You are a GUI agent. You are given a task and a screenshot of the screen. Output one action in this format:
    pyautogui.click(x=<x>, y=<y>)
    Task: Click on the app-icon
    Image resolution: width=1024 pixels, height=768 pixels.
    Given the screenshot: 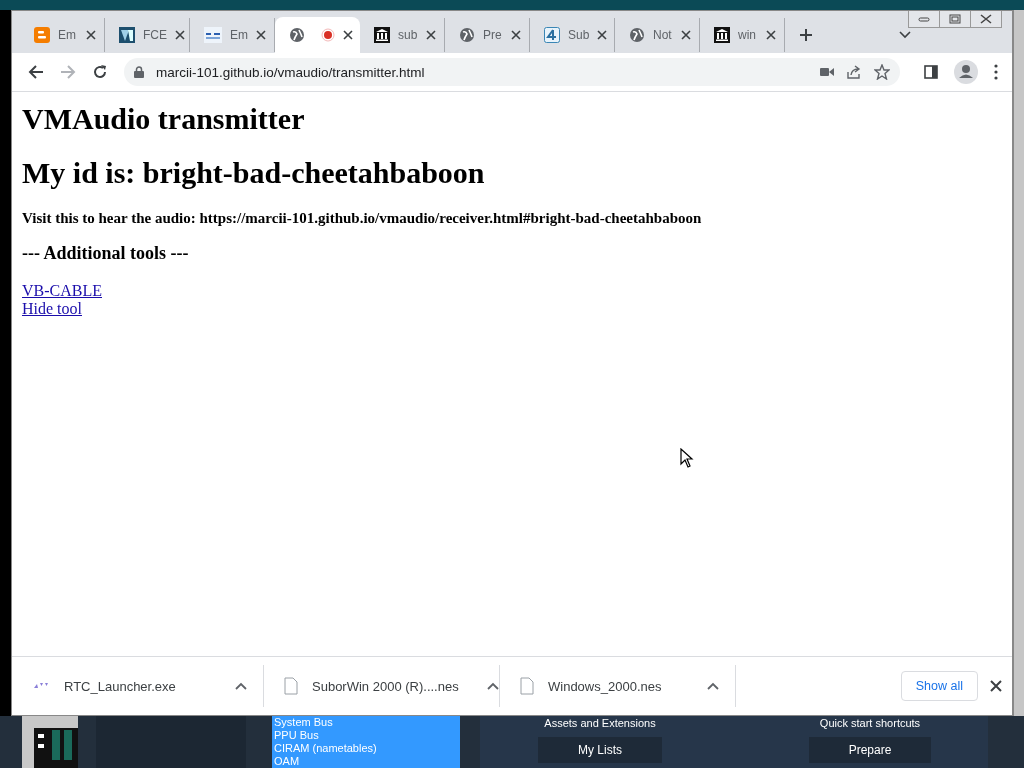 What is the action you would take?
    pyautogui.click(x=42, y=686)
    